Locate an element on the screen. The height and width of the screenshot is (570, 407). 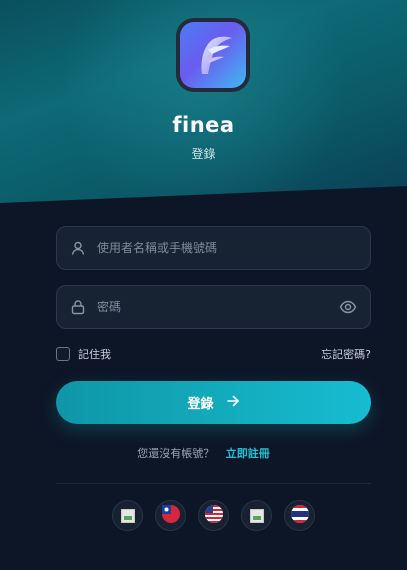
signup-question: 您還沒有帳號？ is located at coordinates (176, 453).